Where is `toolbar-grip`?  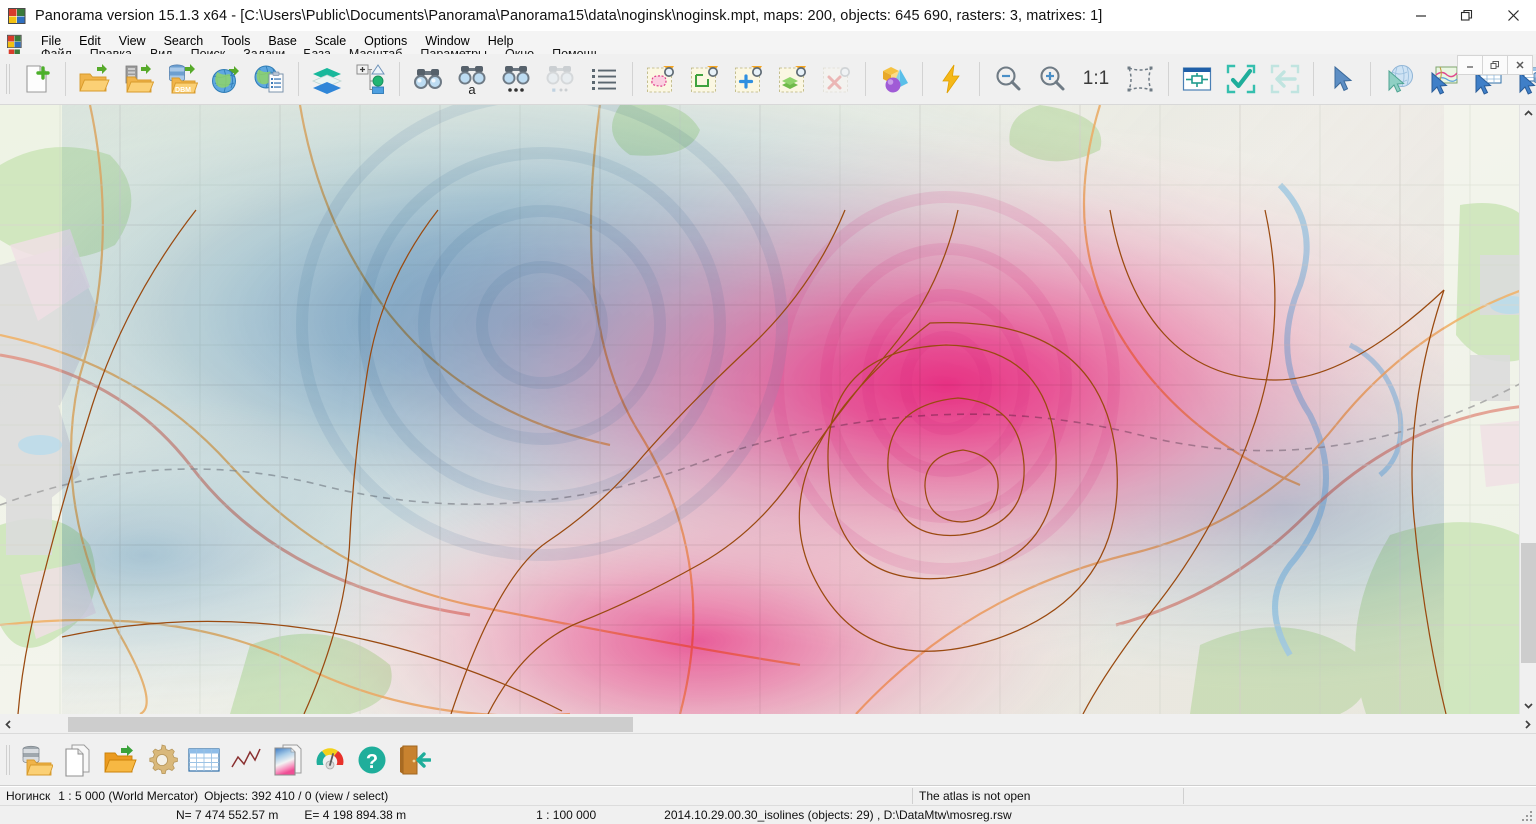 toolbar-grip is located at coordinates (8, 79).